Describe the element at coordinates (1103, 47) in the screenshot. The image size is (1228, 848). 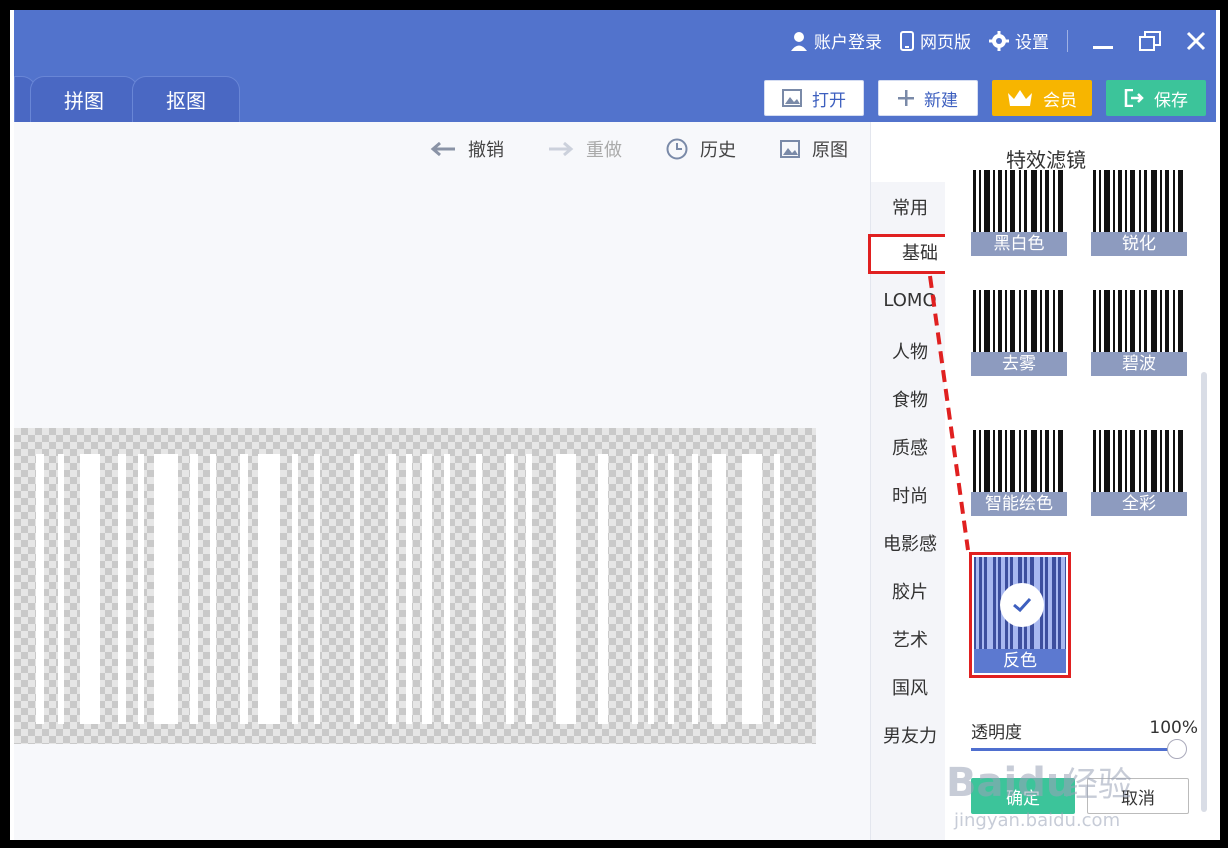
I see `minimize-icon` at that location.